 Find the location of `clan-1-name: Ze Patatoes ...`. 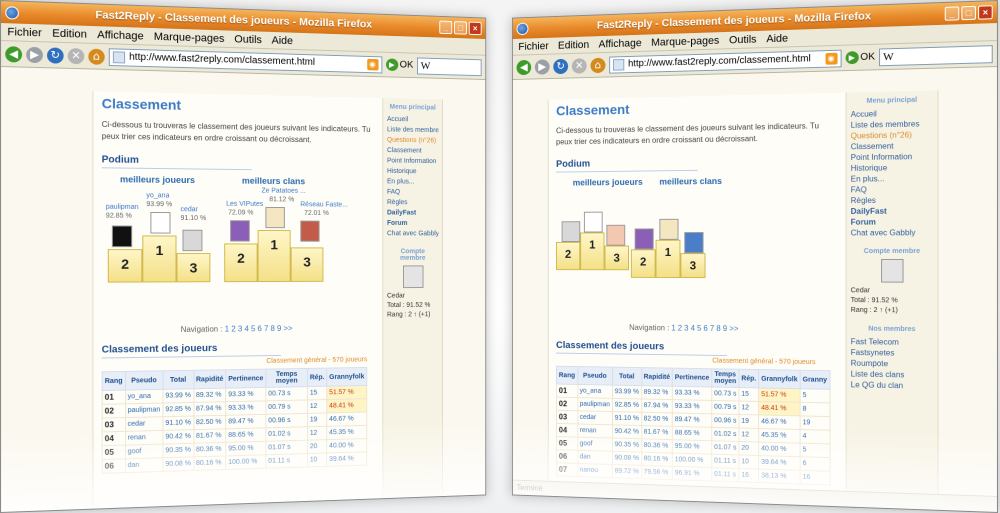

clan-1-name: Ze Patatoes ... is located at coordinates (284, 191).